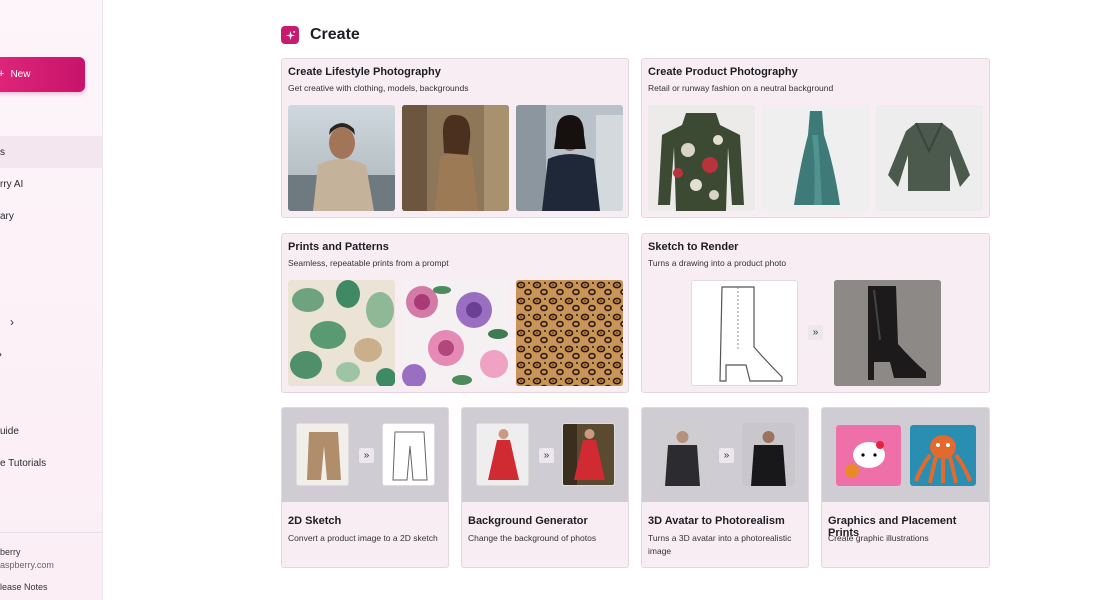  I want to click on sidebar-item-label: uide, so click(9, 431).